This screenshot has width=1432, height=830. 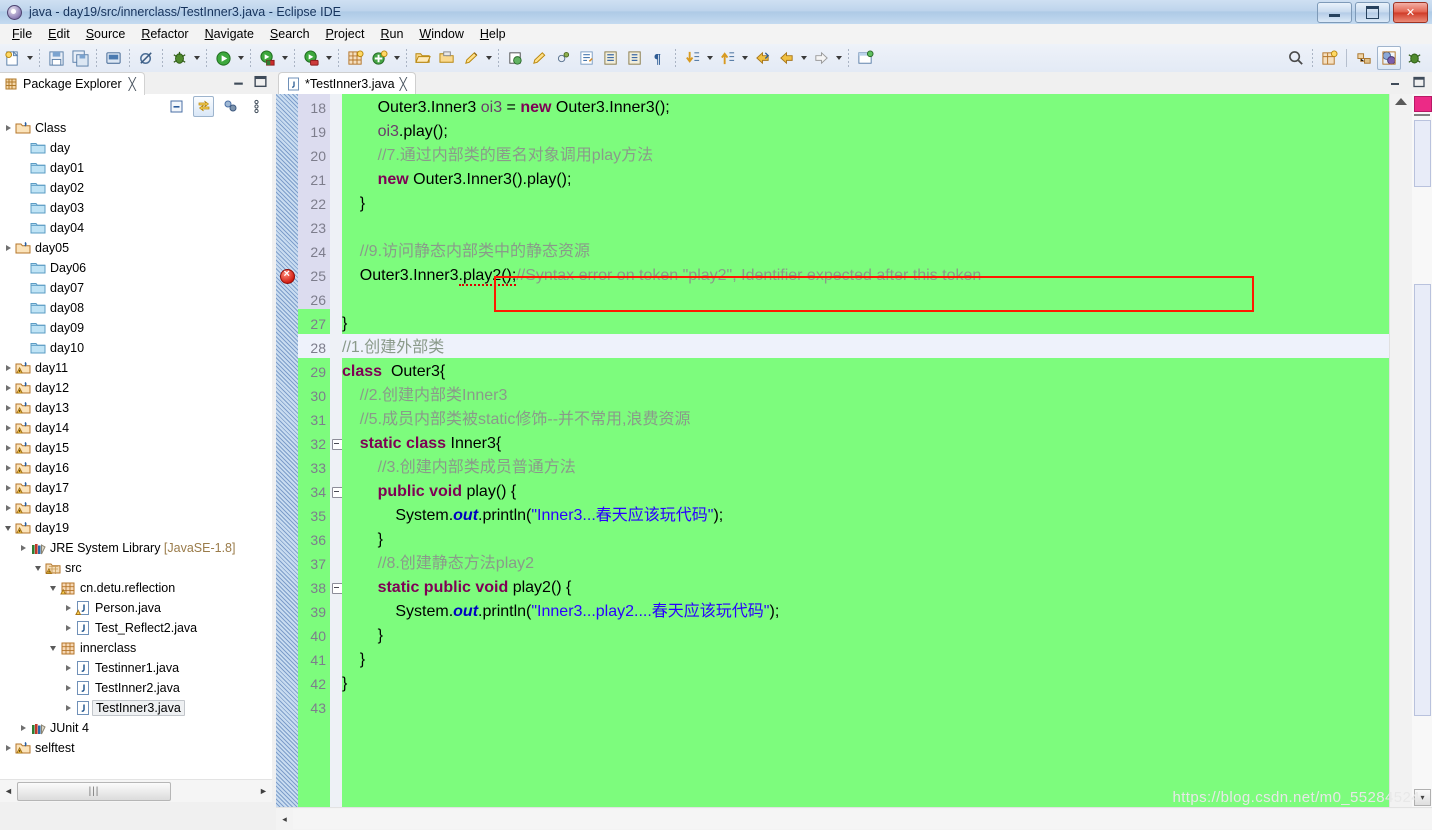 What do you see at coordinates (391, 34) in the screenshot?
I see `menu-item-run: Run` at bounding box center [391, 34].